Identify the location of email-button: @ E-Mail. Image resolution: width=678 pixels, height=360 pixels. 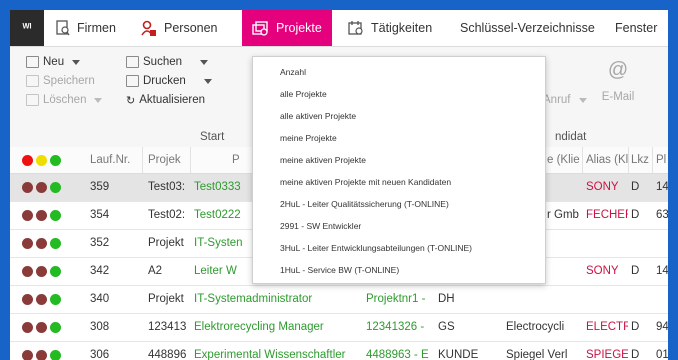
(618, 81).